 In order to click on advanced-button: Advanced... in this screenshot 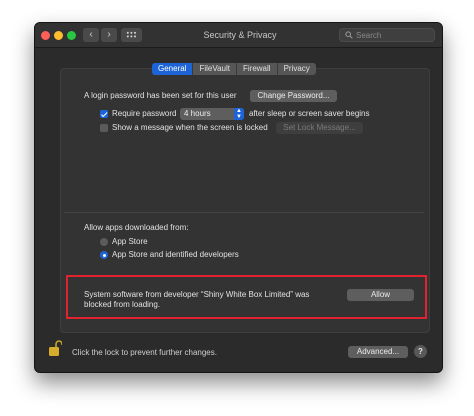, I will do `click(378, 352)`.